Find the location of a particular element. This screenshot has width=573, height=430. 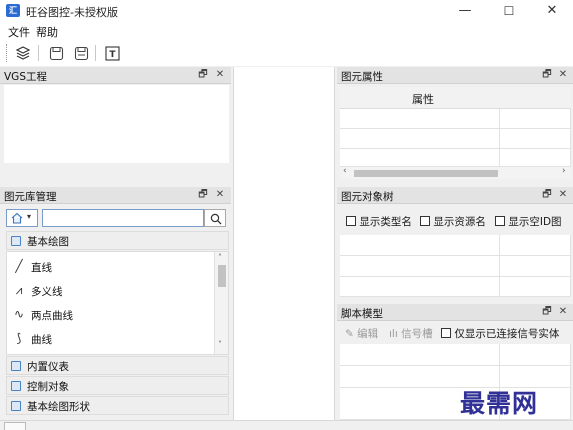

properties-grid: 属性 ‹ › is located at coordinates (455, 133).